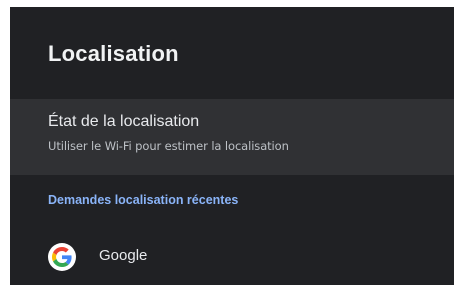 The image size is (454, 285). I want to click on recent-requests-section-title: Demandes localisation récentes, so click(143, 200).